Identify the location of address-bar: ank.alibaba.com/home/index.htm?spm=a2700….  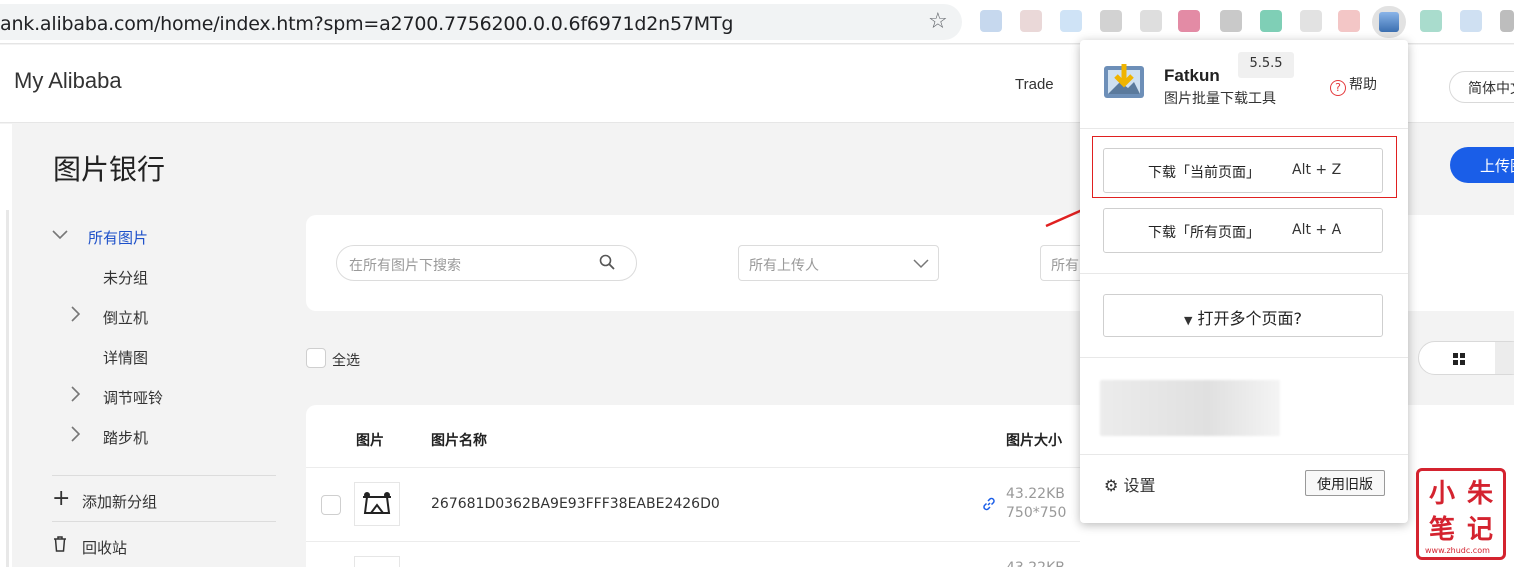
(481, 22).